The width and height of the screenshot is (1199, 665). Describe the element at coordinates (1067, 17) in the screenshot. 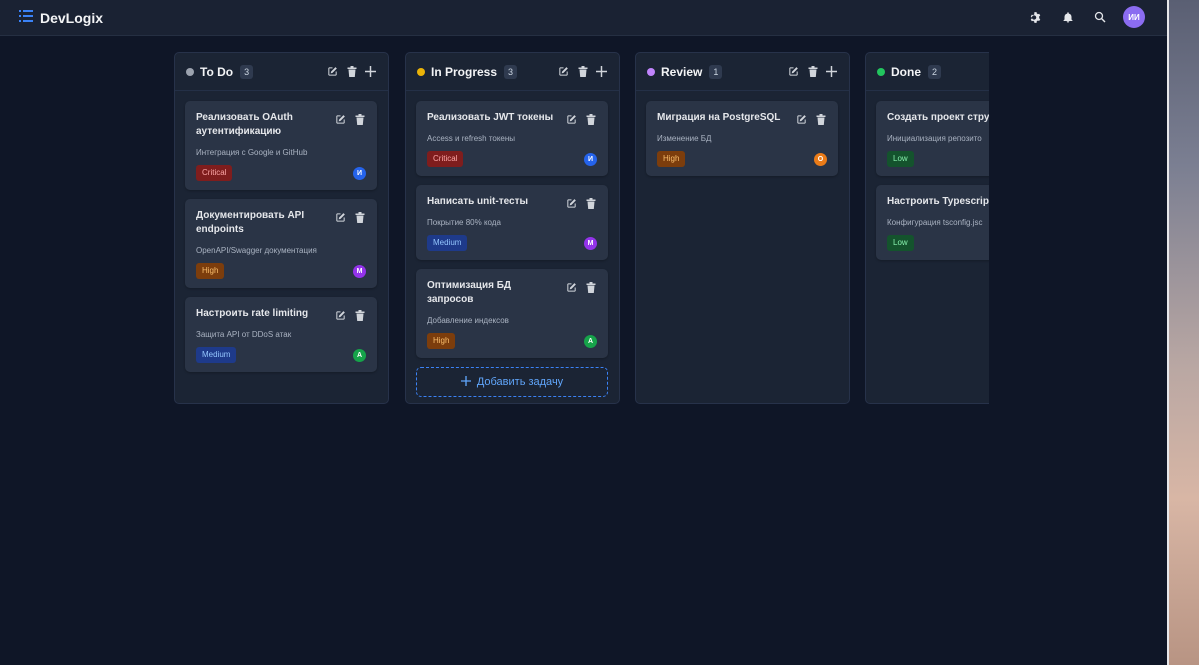

I see `bell-icon` at that location.